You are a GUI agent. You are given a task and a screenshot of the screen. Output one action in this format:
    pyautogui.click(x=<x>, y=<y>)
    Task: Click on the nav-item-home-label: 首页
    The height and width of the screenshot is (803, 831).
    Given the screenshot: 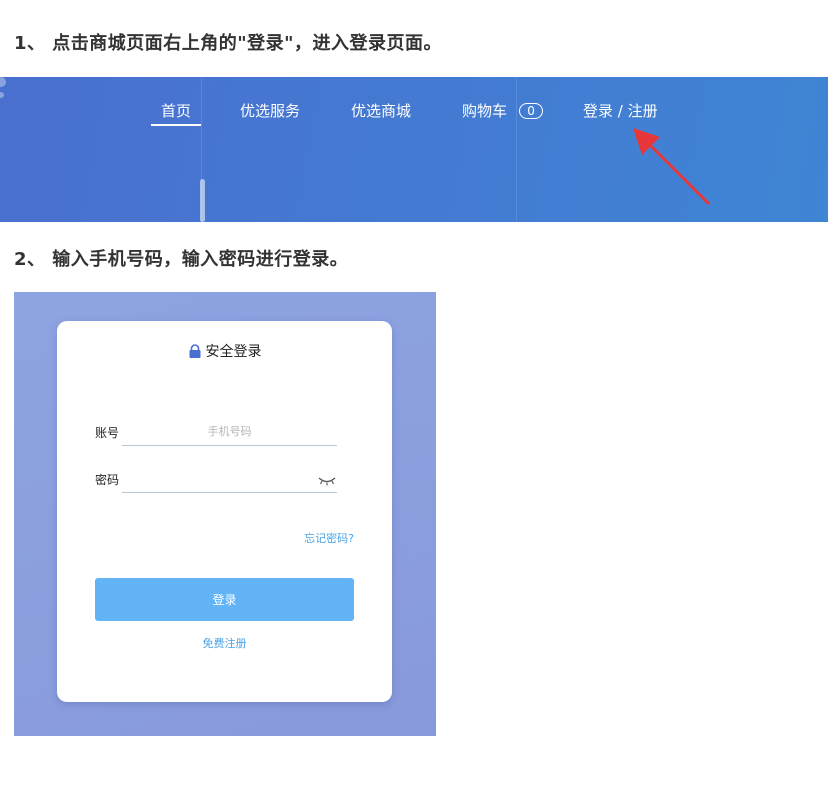 What is the action you would take?
    pyautogui.click(x=176, y=111)
    